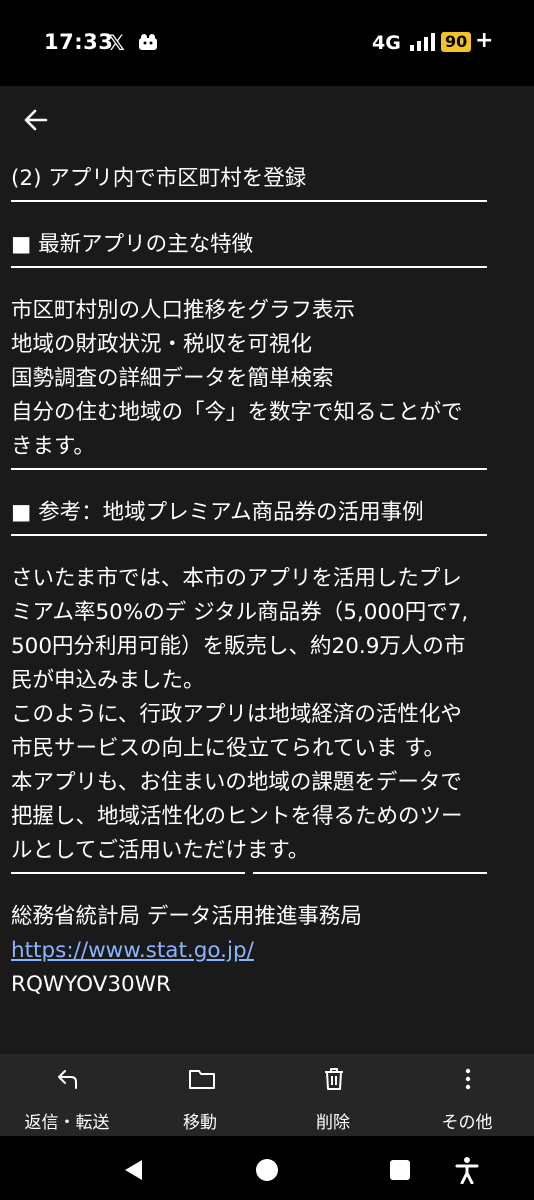  I want to click on reply-icon, so click(67, 1079).